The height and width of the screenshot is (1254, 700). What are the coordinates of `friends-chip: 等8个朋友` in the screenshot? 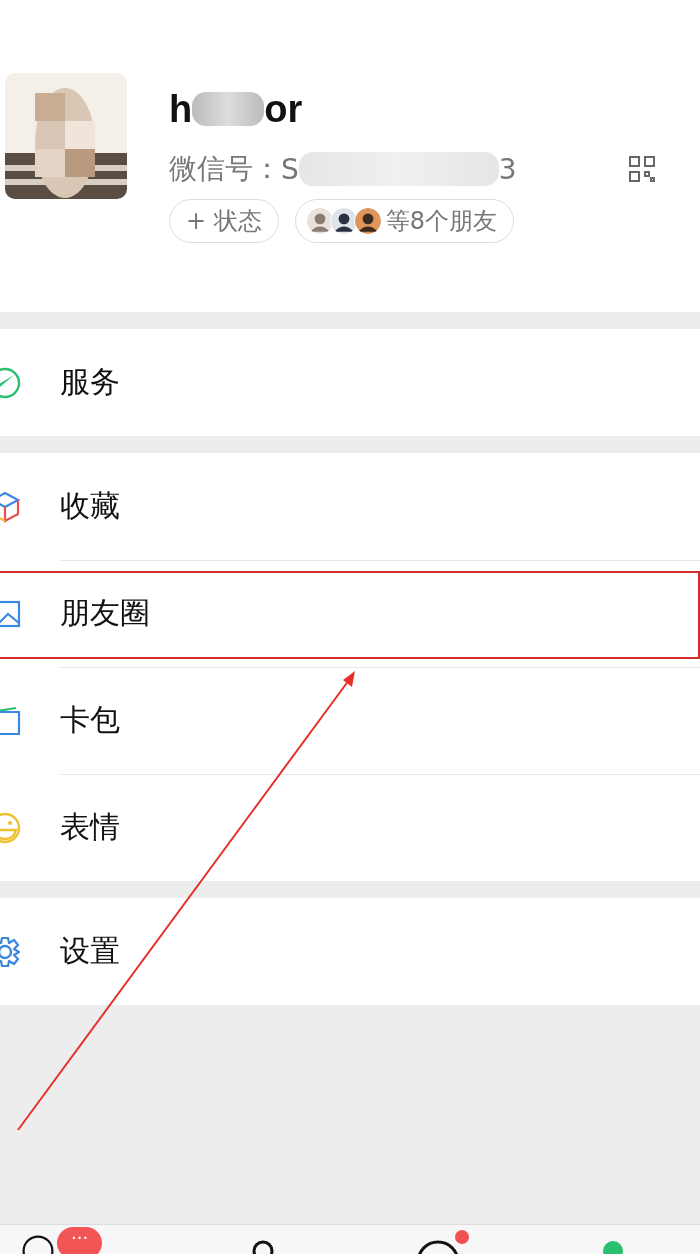 It's located at (404, 221).